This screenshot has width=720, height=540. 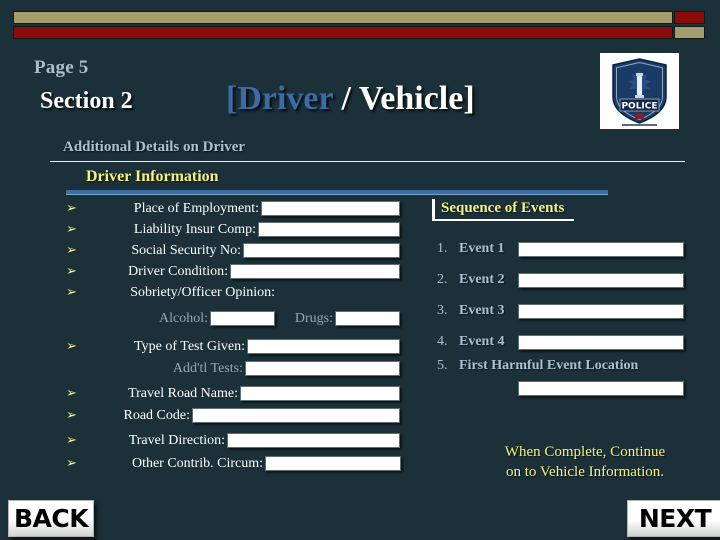 I want to click on form-label: Drugs:, so click(x=313, y=318).